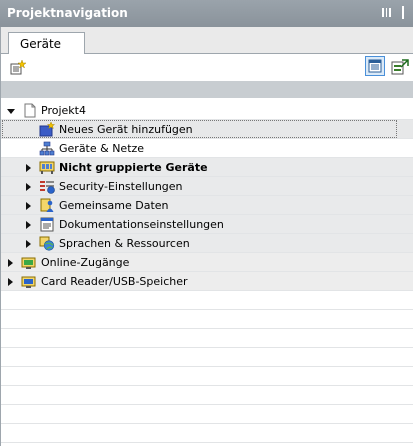 This screenshot has width=413, height=446. Describe the element at coordinates (206, 262) in the screenshot. I see `tree-node-online-access: Online-Zugänge` at that location.